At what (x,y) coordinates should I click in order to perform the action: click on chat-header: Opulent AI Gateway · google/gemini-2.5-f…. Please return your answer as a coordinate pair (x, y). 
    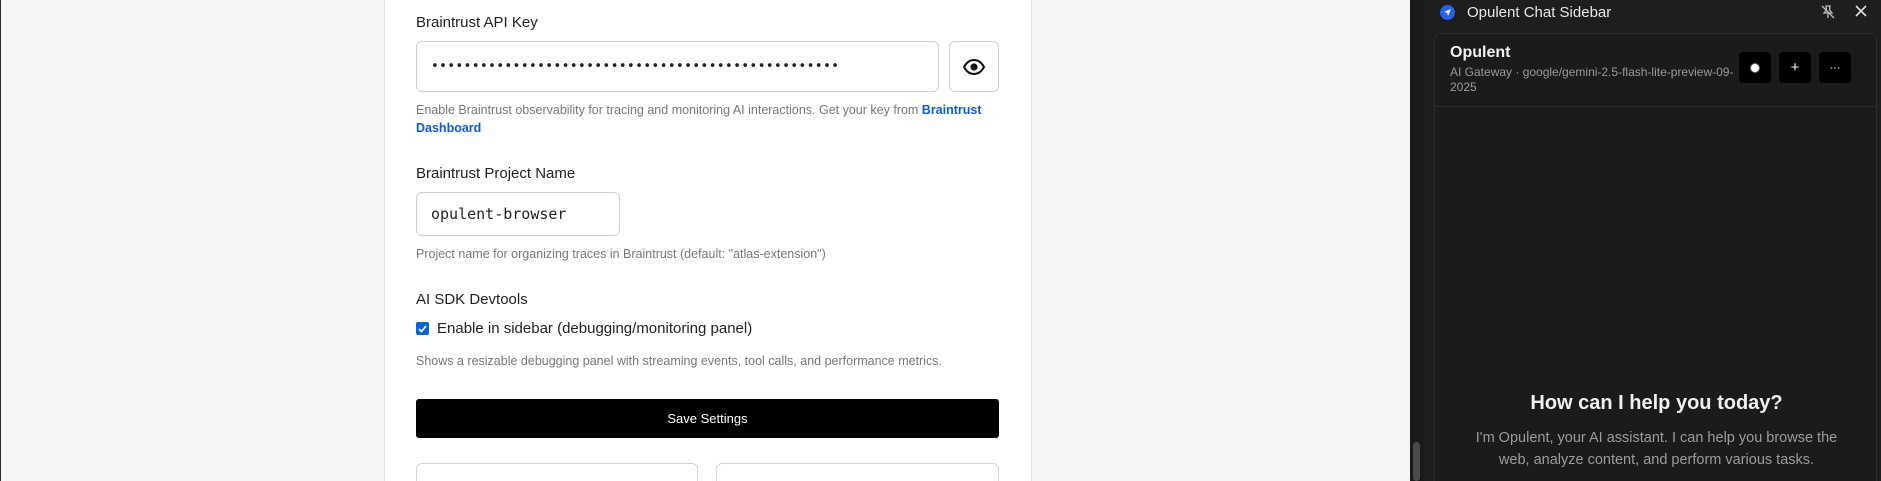
    Looking at the image, I should click on (1655, 70).